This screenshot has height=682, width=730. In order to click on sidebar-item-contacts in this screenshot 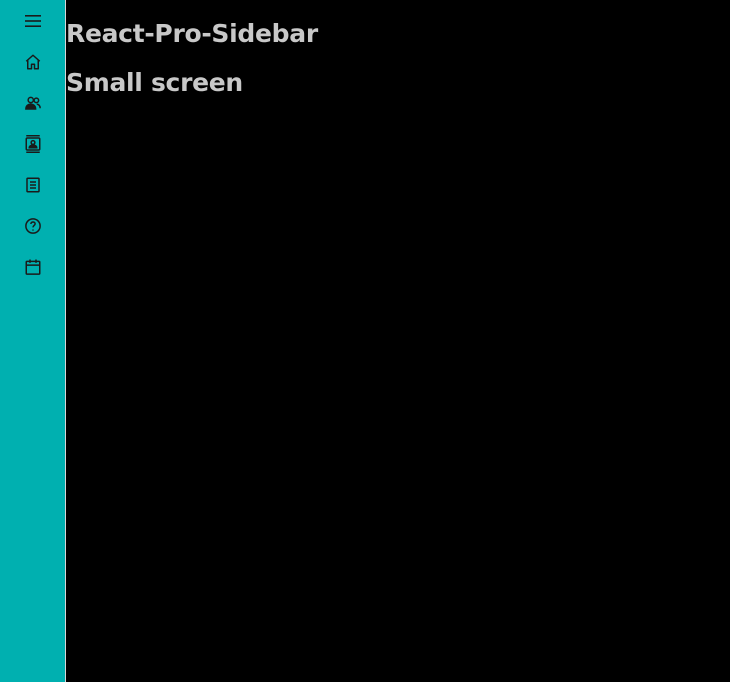, I will do `click(32, 143)`.